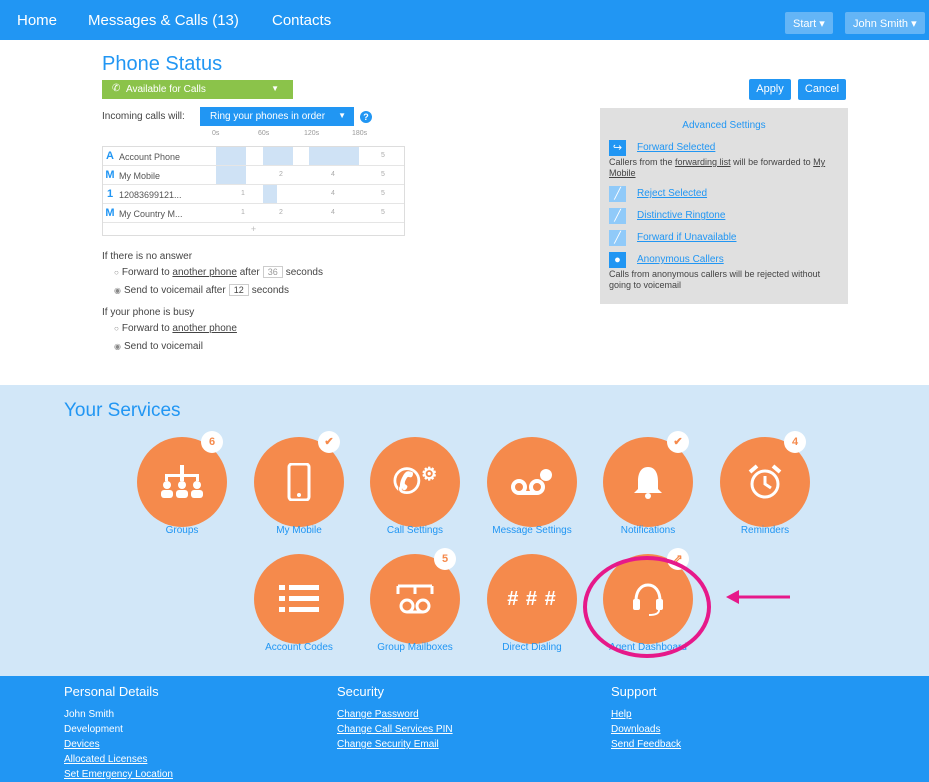 The height and width of the screenshot is (782, 929). Describe the element at coordinates (312, 133) in the screenshot. I see `timeline-tick: 120s` at that location.